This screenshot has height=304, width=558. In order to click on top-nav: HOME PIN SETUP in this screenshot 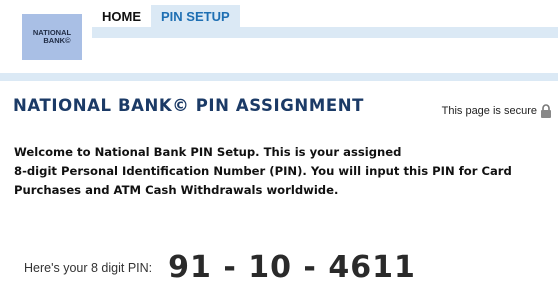, I will do `click(166, 16)`.